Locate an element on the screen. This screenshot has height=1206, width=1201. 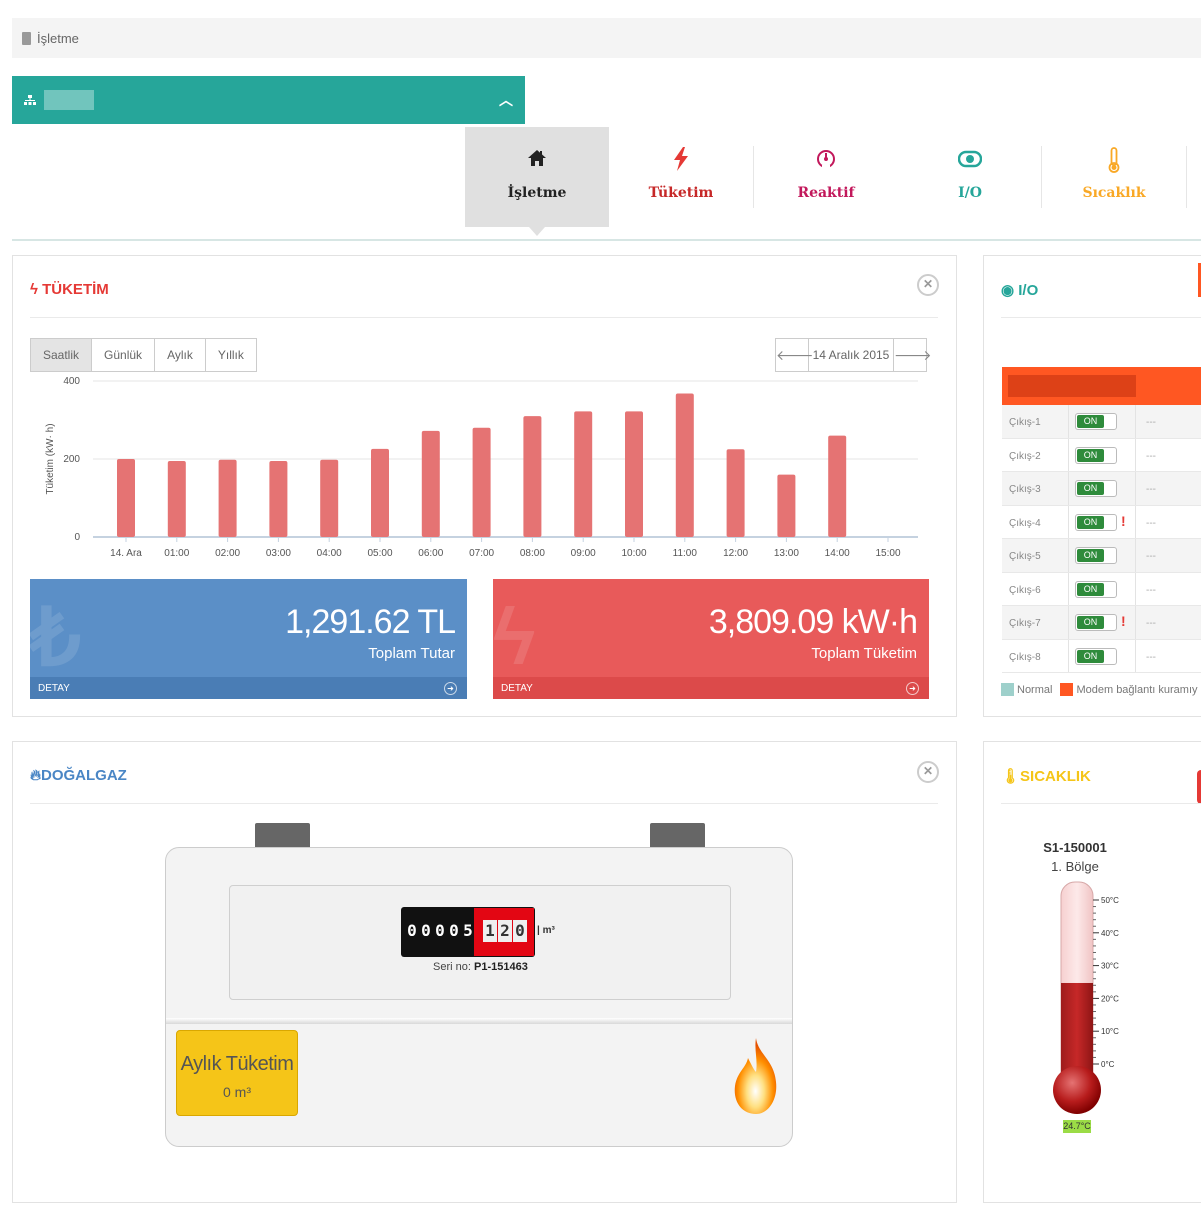
period-button-monthly: Aylık is located at coordinates (180, 355).